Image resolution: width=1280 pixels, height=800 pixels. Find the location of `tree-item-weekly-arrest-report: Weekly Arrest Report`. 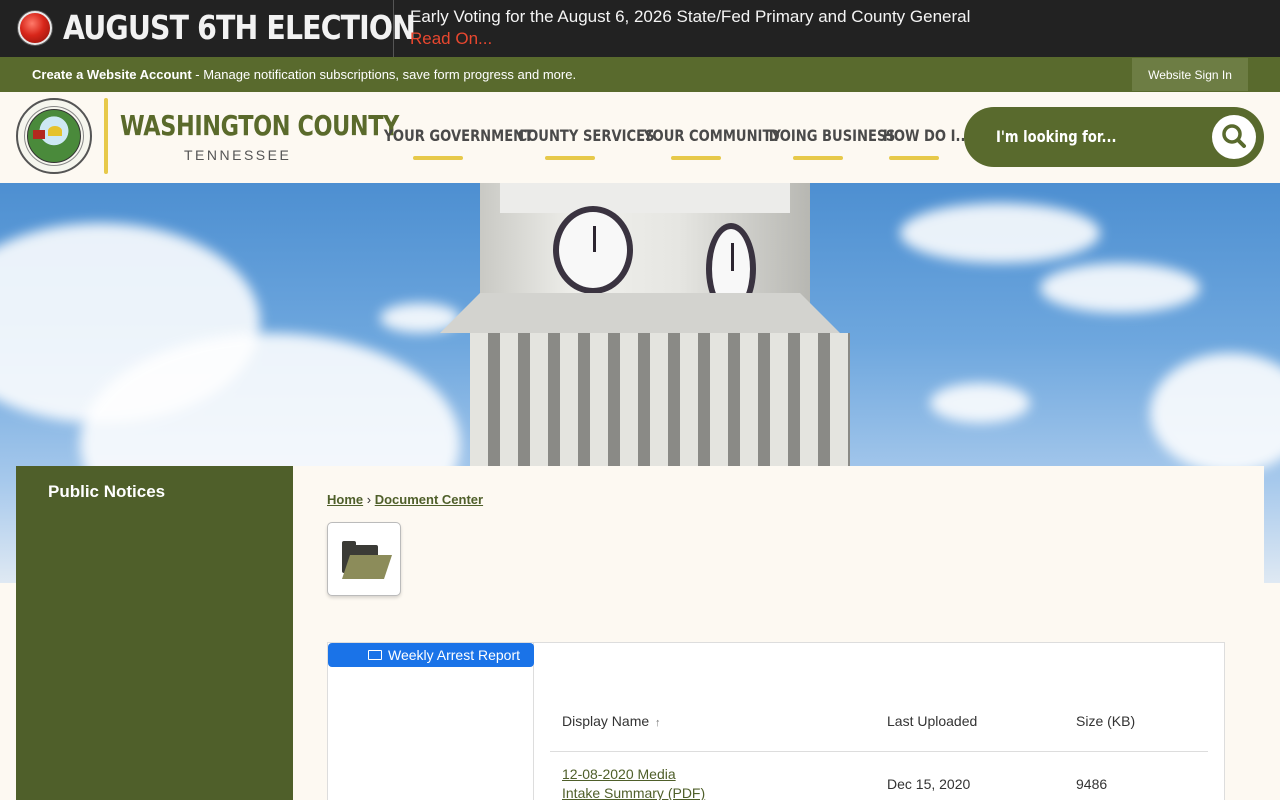

tree-item-weekly-arrest-report: Weekly Arrest Report is located at coordinates (431, 655).